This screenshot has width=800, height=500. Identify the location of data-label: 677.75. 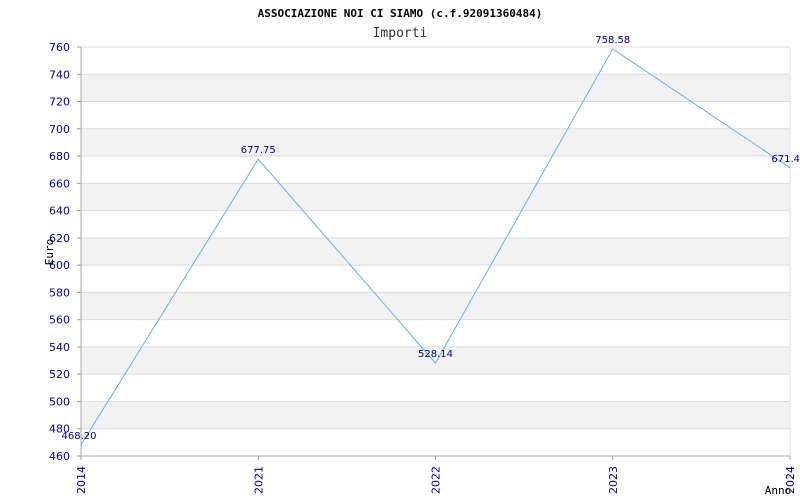
(258, 150).